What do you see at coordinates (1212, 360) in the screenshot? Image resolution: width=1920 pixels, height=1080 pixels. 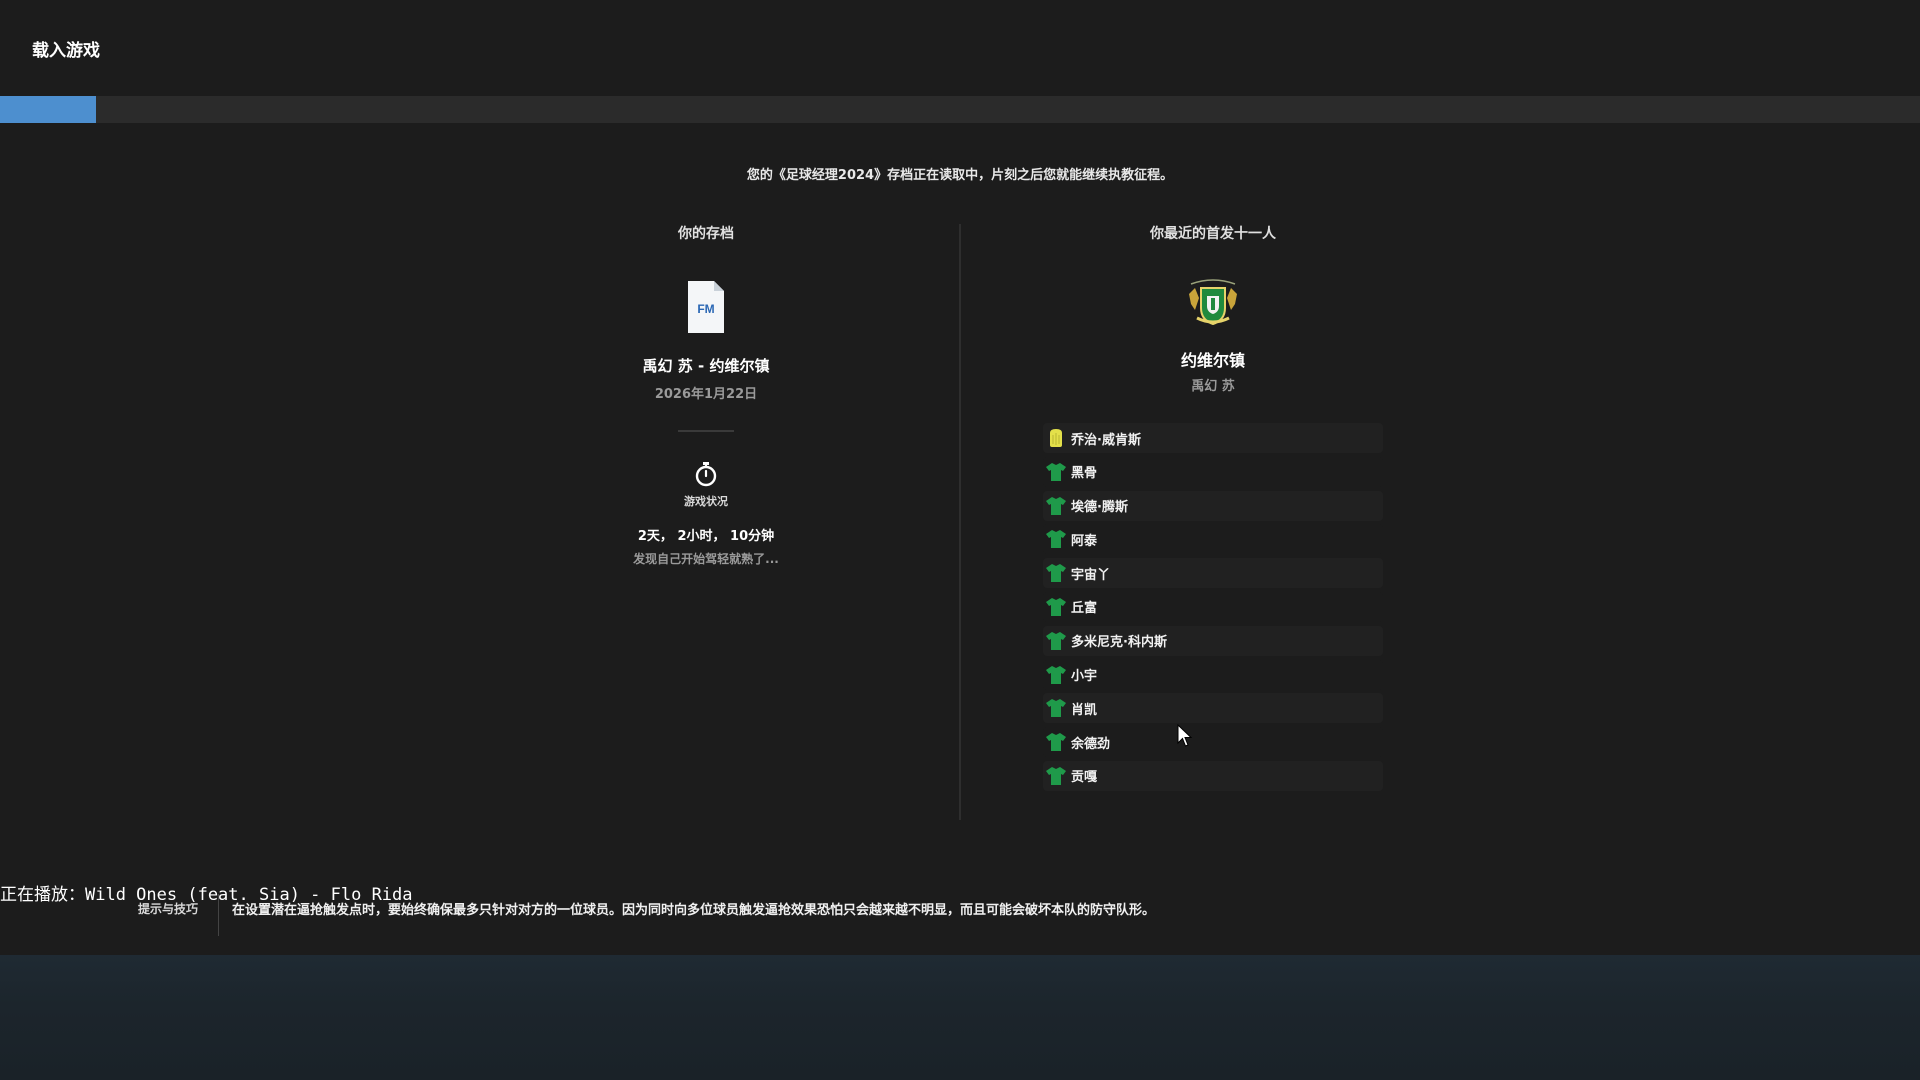 I see `club-name: 约维尔镇` at bounding box center [1212, 360].